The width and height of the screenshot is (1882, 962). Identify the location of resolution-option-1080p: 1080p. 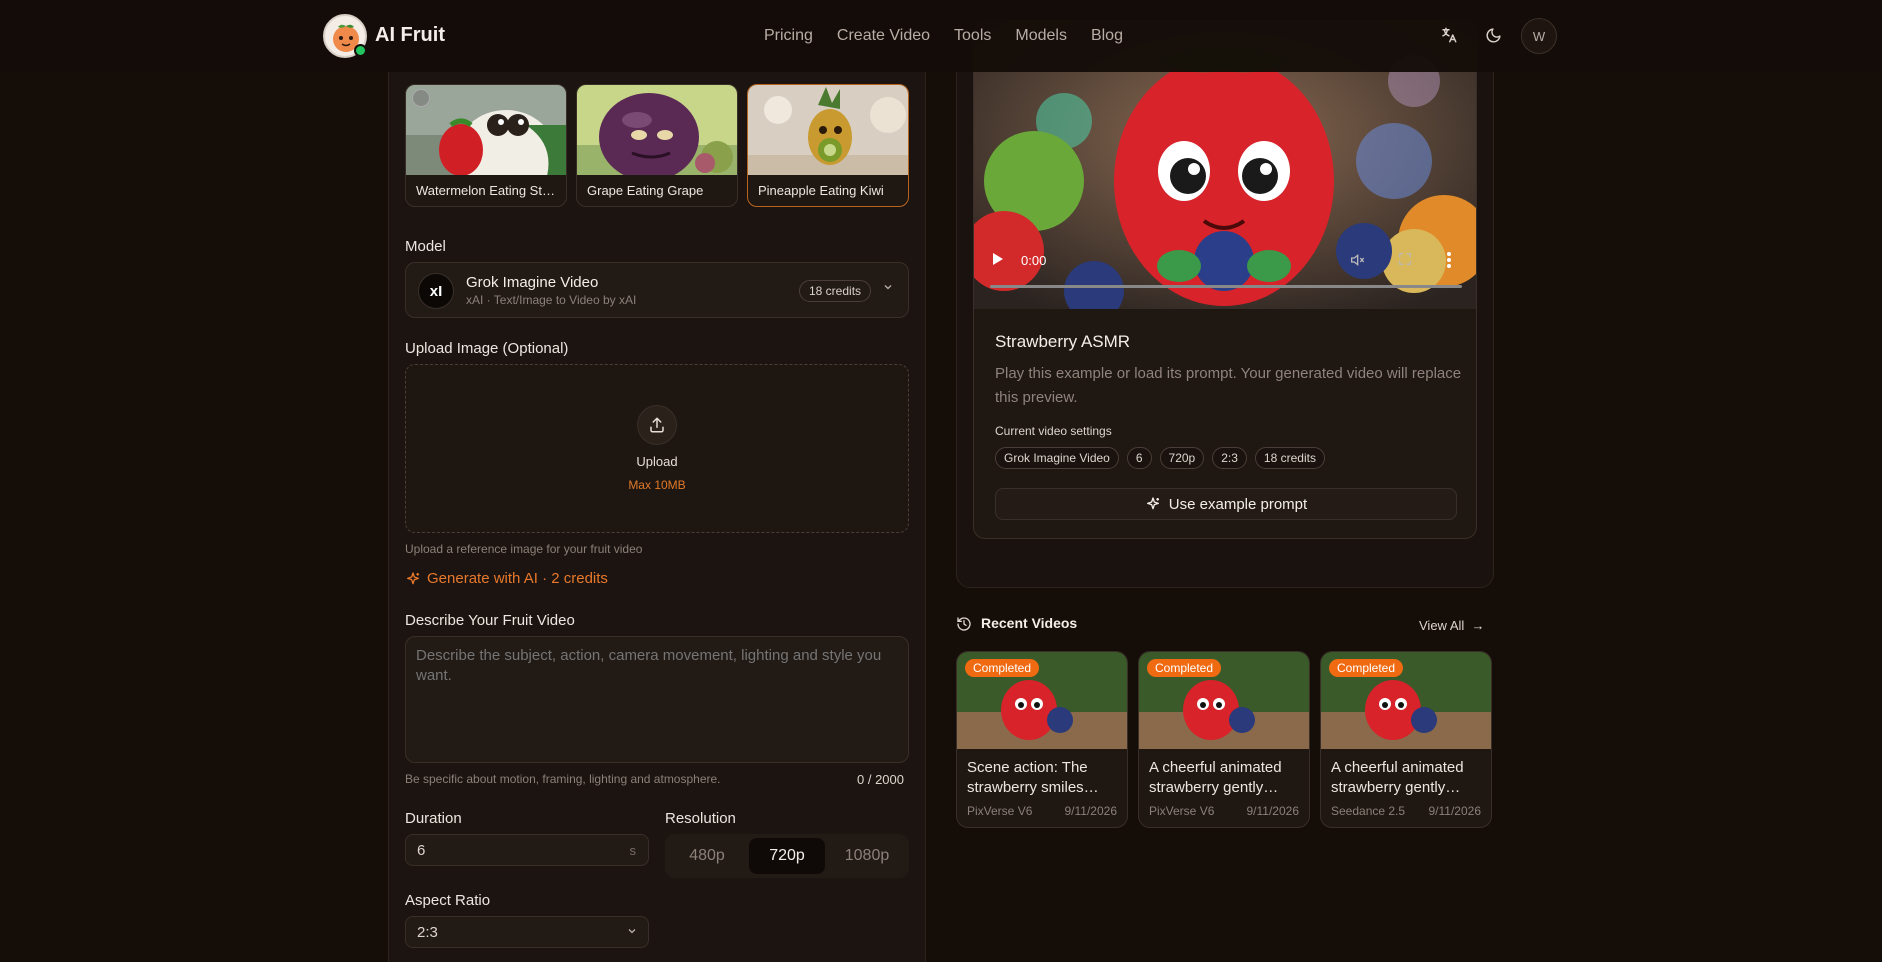
(867, 856).